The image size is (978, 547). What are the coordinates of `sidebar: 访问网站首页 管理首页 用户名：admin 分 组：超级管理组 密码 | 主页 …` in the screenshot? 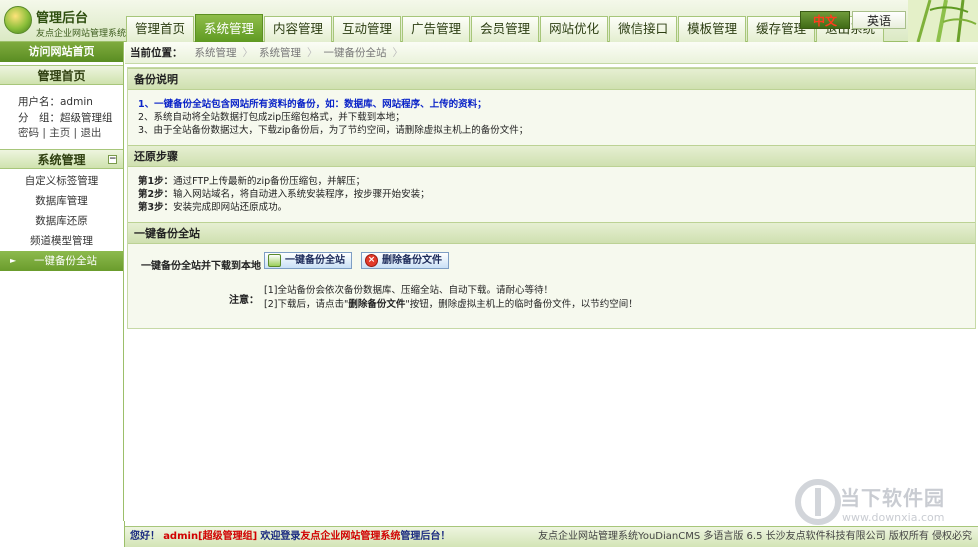 It's located at (62, 281).